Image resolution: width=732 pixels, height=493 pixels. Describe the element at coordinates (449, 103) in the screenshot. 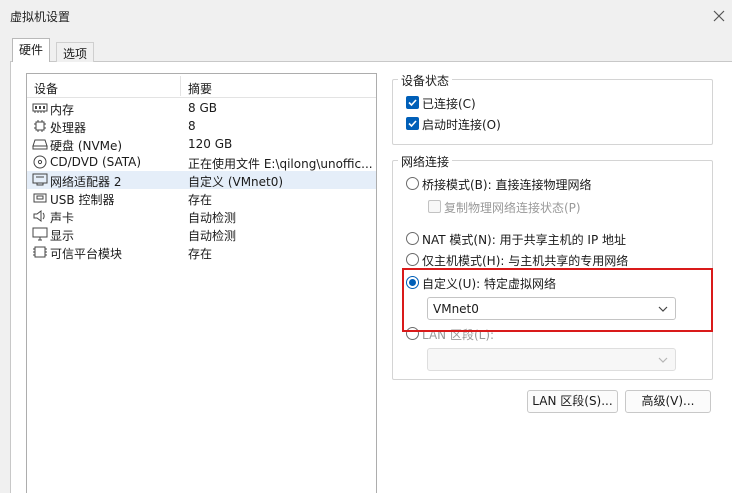

I see `connected-label: 已连接(C)` at that location.